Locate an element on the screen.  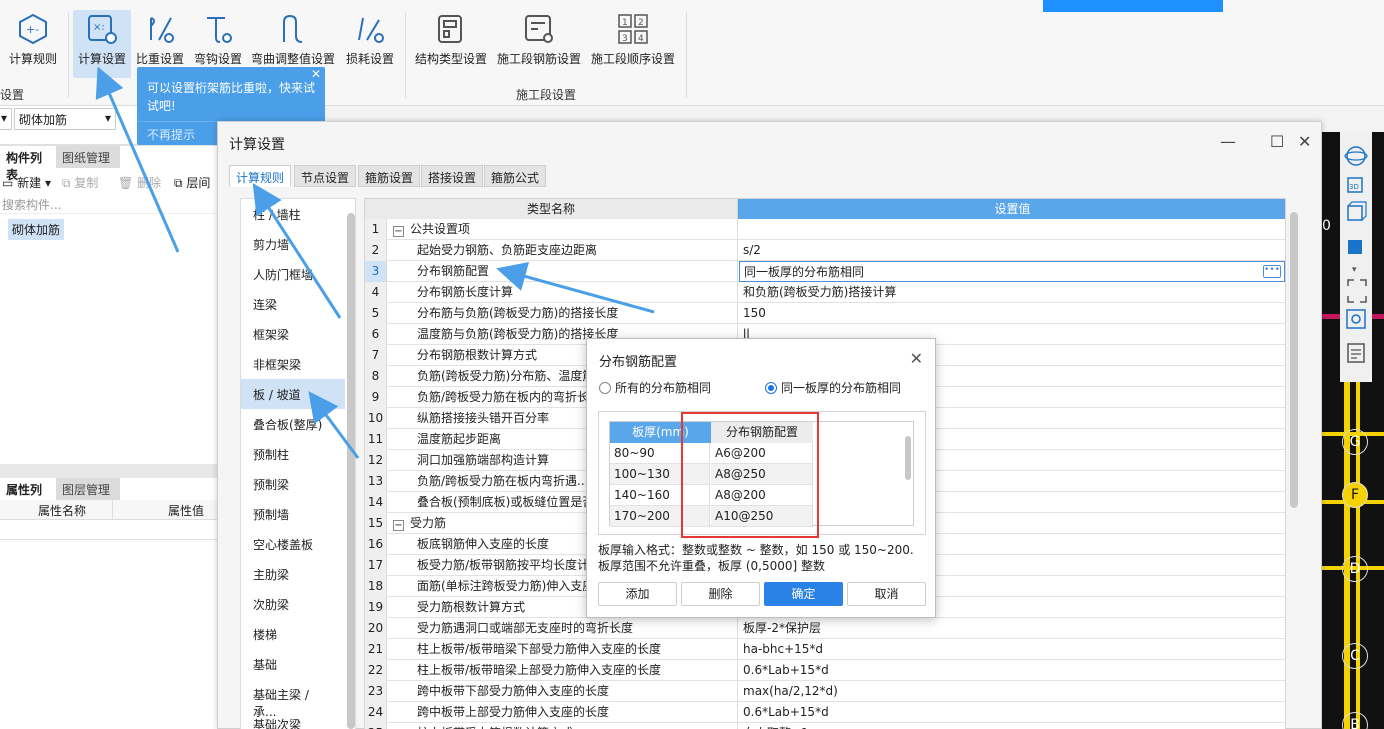
row-value: 板厚-2*保护层 is located at coordinates (1012, 628).